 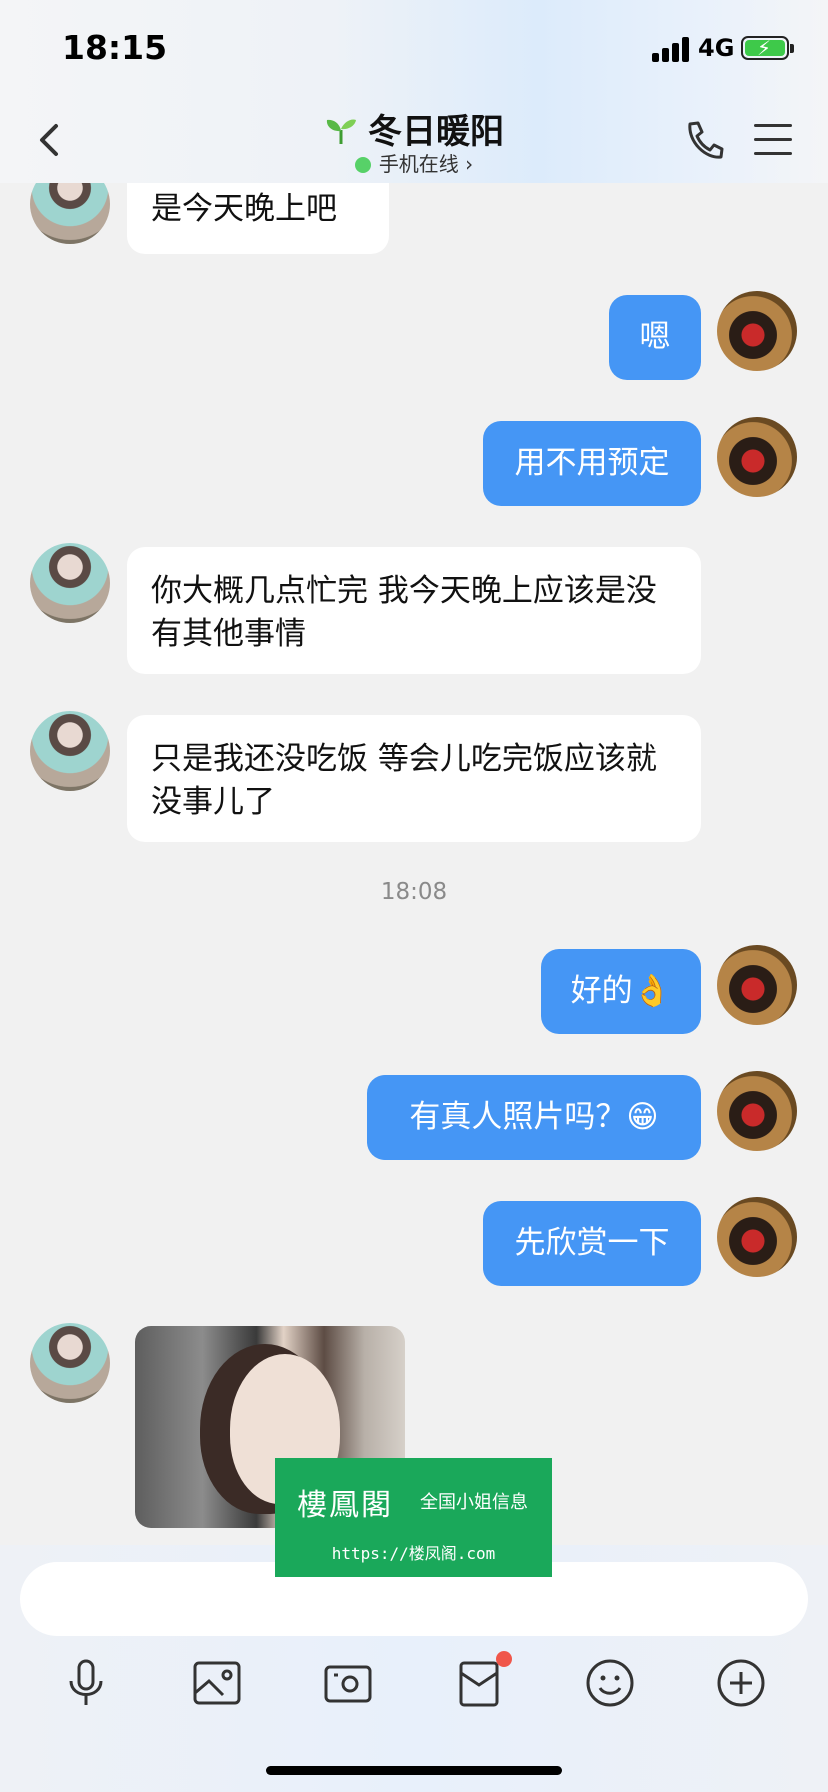 What do you see at coordinates (474, 1502) in the screenshot?
I see `watermark-tagline: 全国小姐信息` at bounding box center [474, 1502].